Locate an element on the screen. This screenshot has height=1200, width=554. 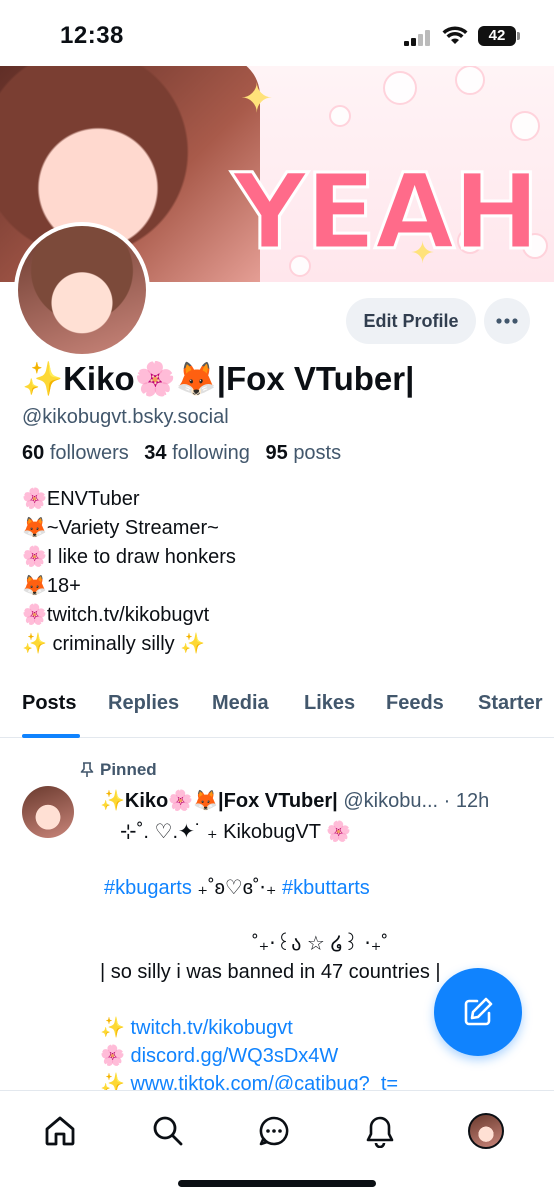
nav-profile-avatar is located at coordinates (486, 1131).